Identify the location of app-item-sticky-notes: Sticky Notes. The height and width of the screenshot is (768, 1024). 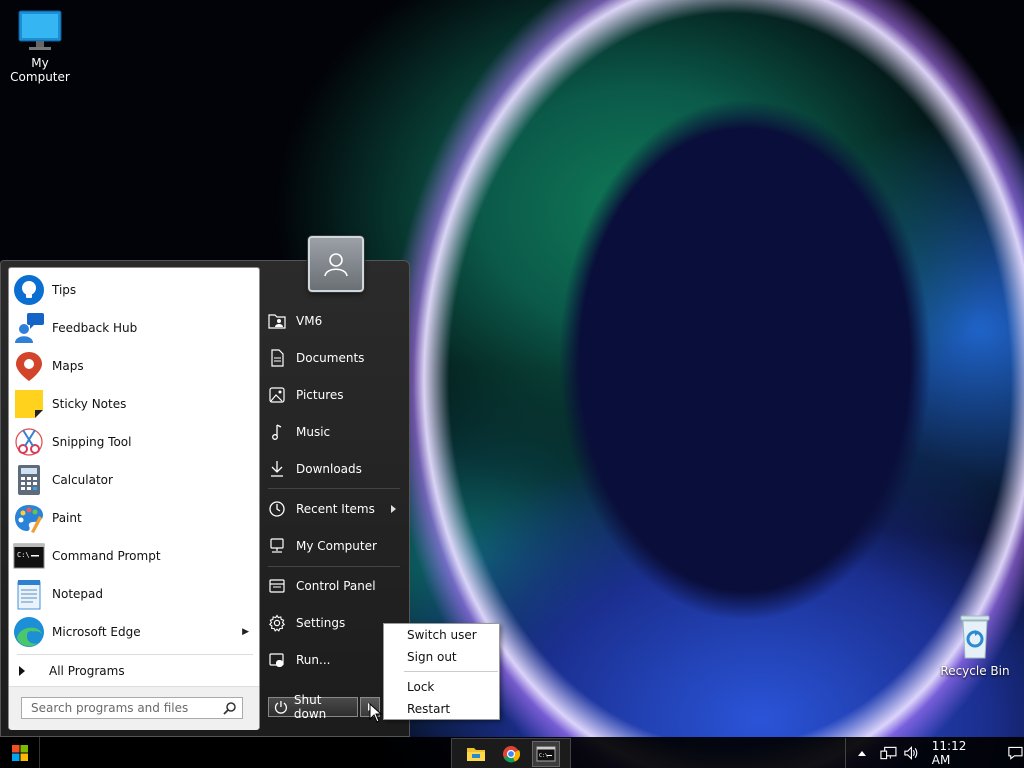
(134, 404).